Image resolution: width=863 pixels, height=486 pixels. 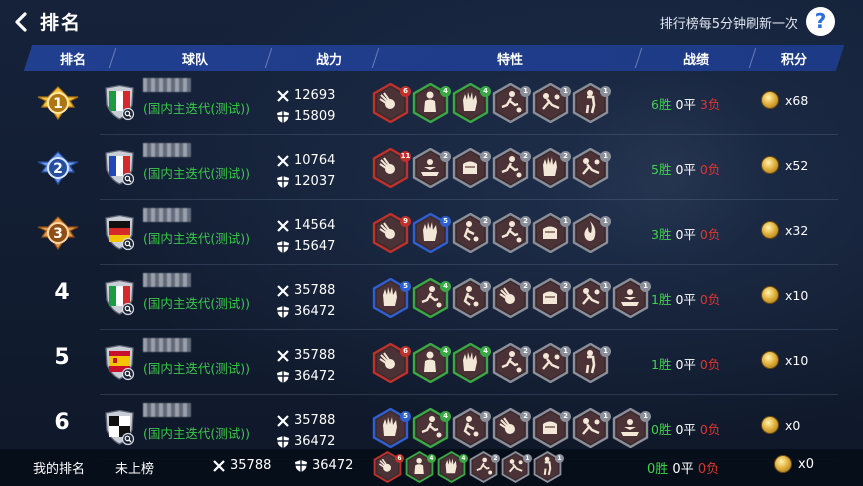 What do you see at coordinates (305, 95) in the screenshot?
I see `attack-stat: 12693` at bounding box center [305, 95].